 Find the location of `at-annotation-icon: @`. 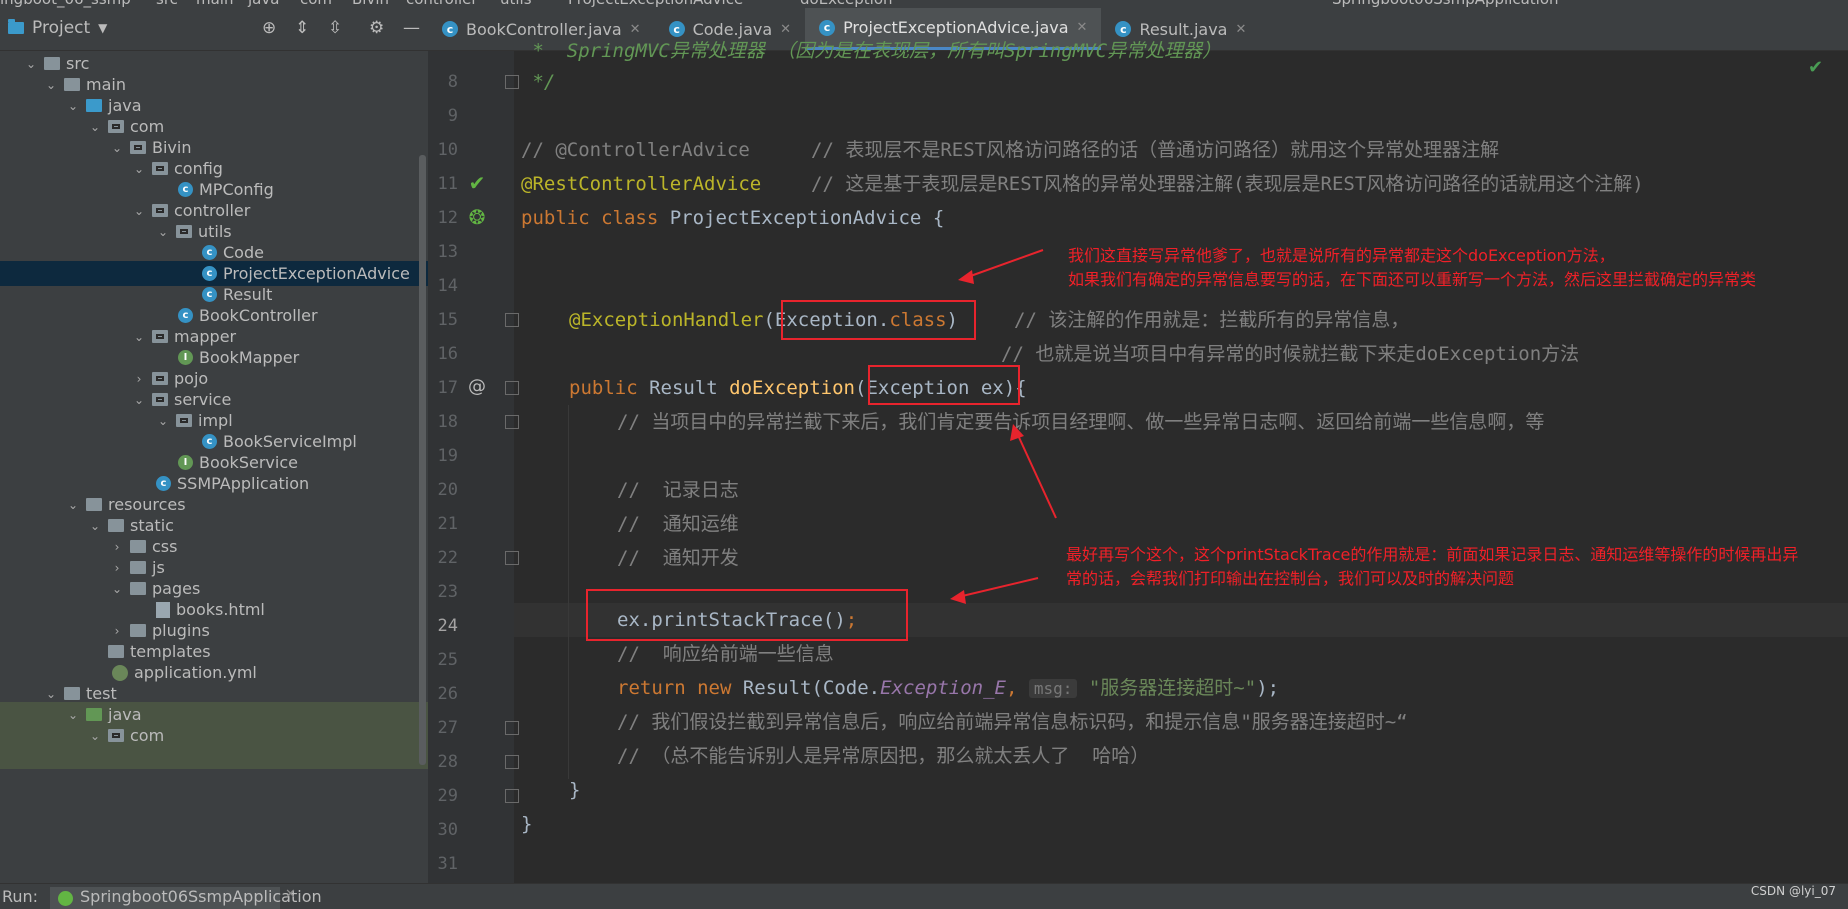

at-annotation-icon: @ is located at coordinates (477, 387).